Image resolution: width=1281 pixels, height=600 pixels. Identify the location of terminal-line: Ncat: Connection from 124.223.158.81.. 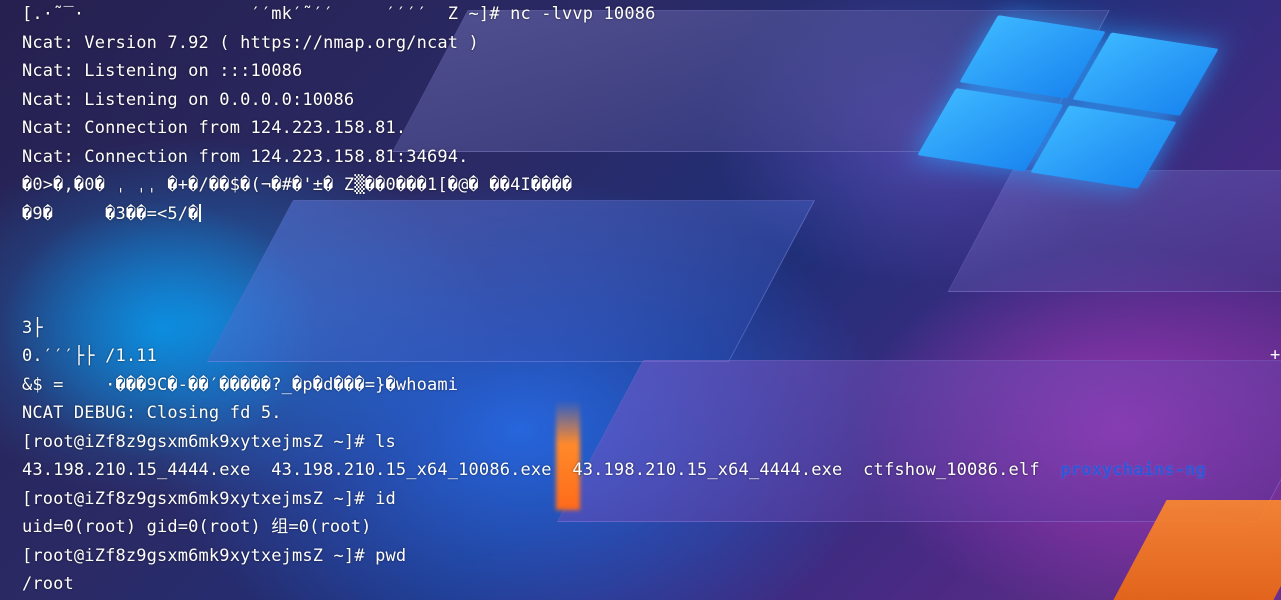
(214, 128).